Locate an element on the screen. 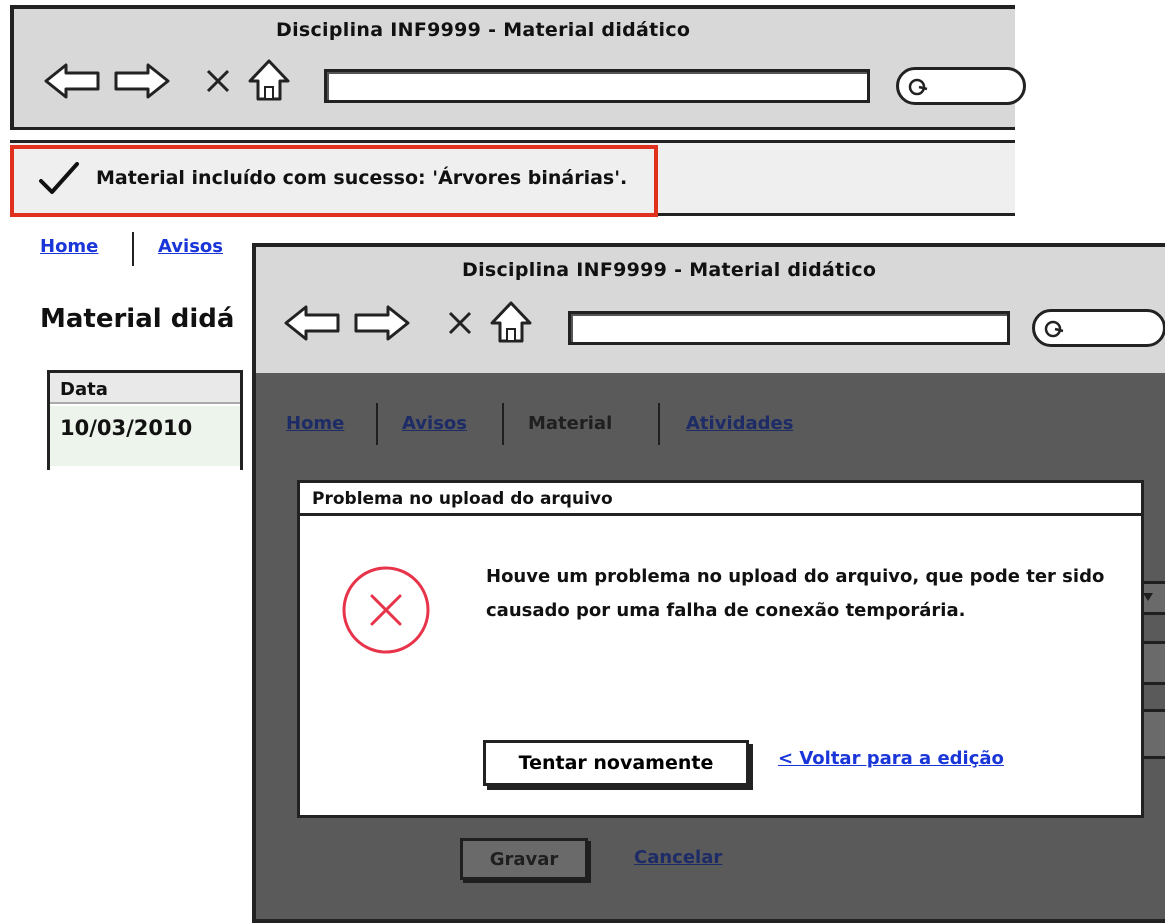 The height and width of the screenshot is (923, 1165). dialog-title: Problema no upload do arquivo is located at coordinates (462, 499).